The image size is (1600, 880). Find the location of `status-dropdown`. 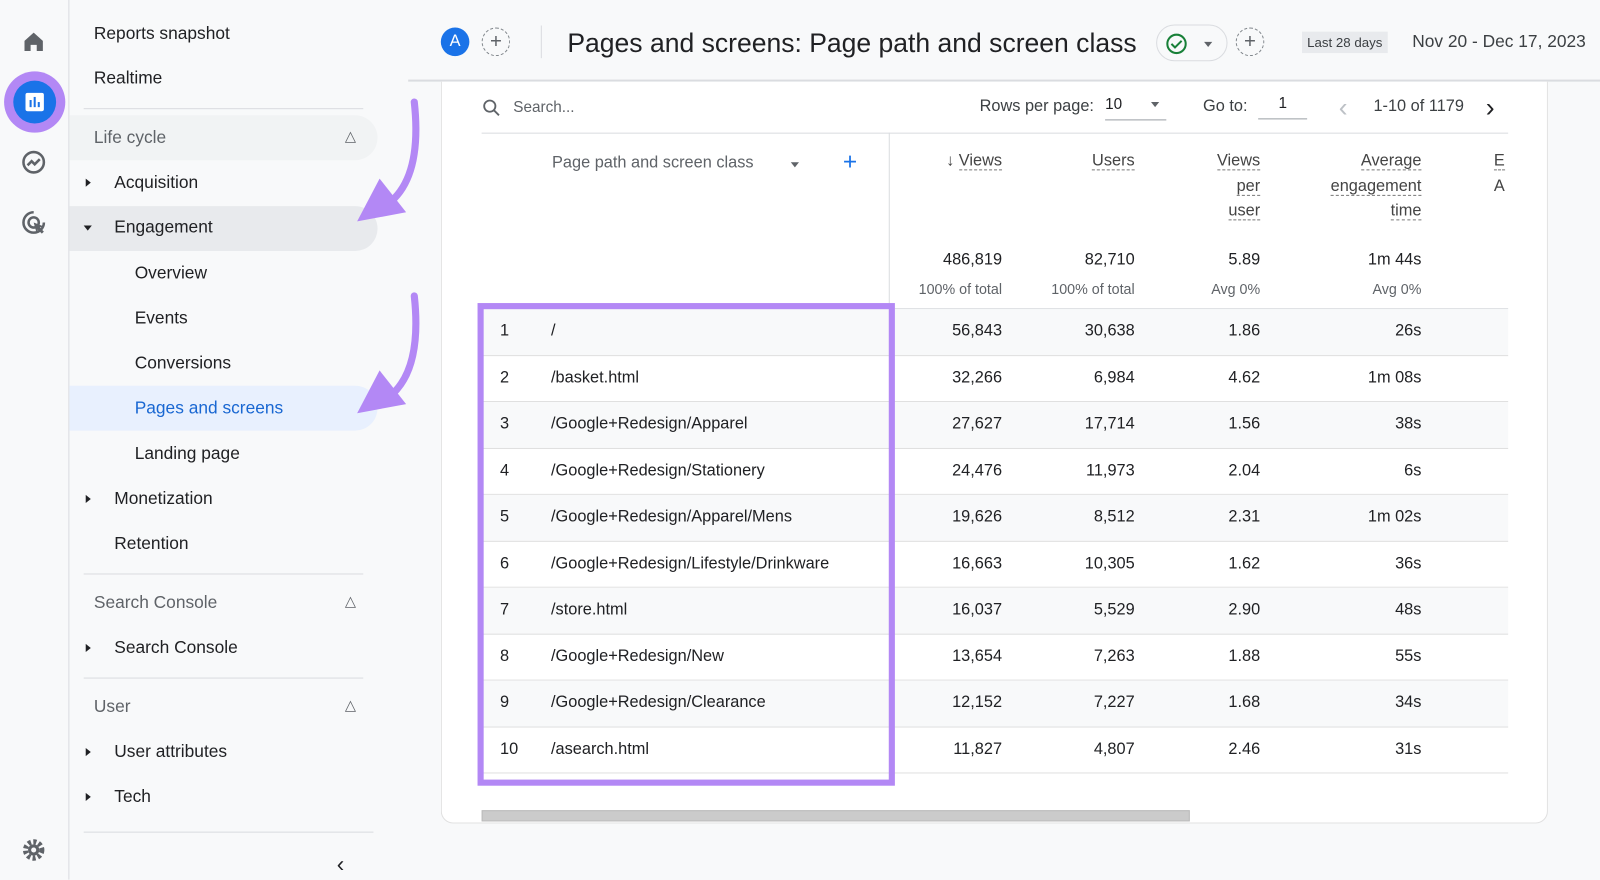

status-dropdown is located at coordinates (1192, 43).